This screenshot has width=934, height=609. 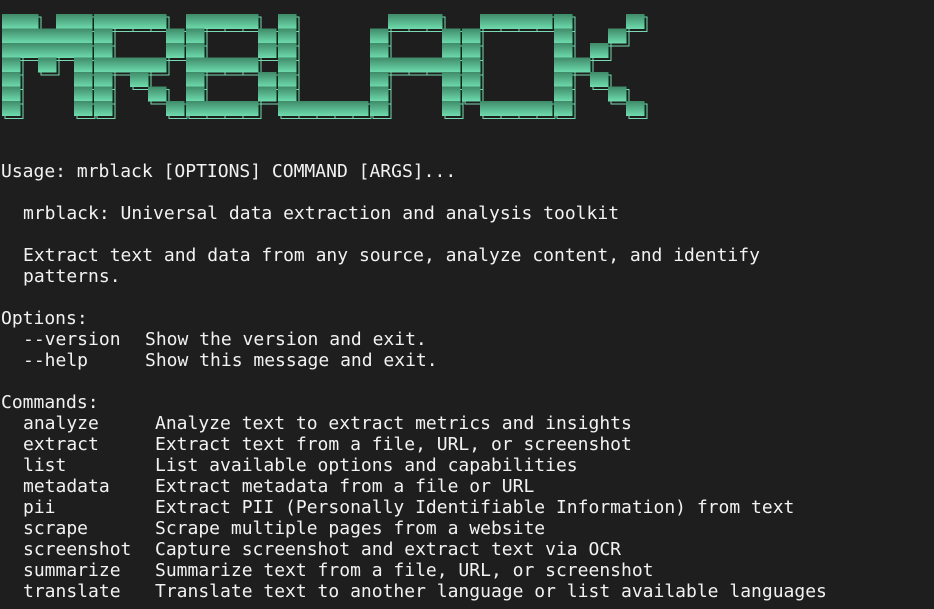 What do you see at coordinates (50, 402) in the screenshot?
I see `commands-header: Commands:` at bounding box center [50, 402].